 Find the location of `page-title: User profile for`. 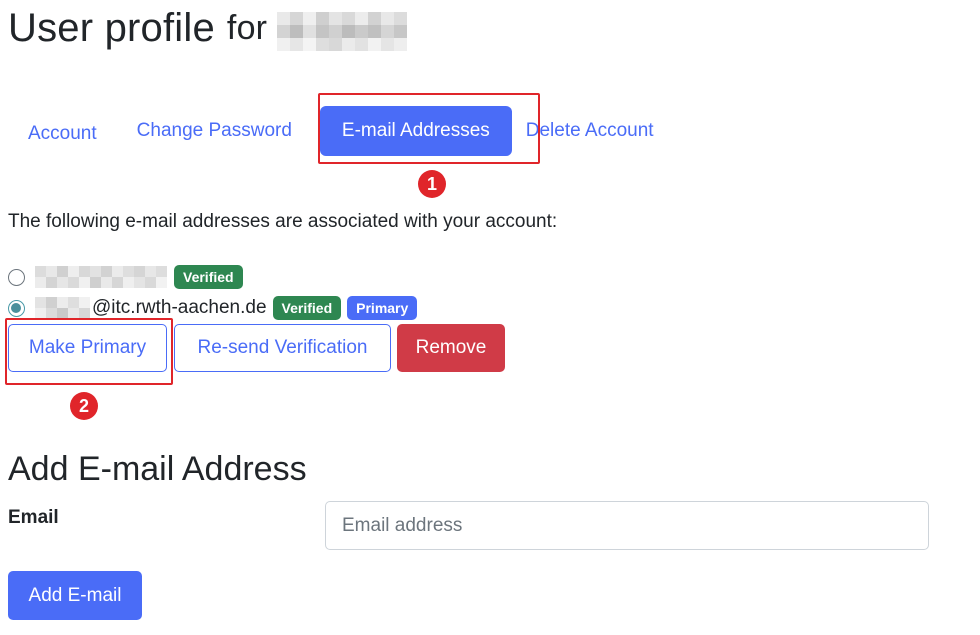

page-title: User profile for is located at coordinates (208, 28).